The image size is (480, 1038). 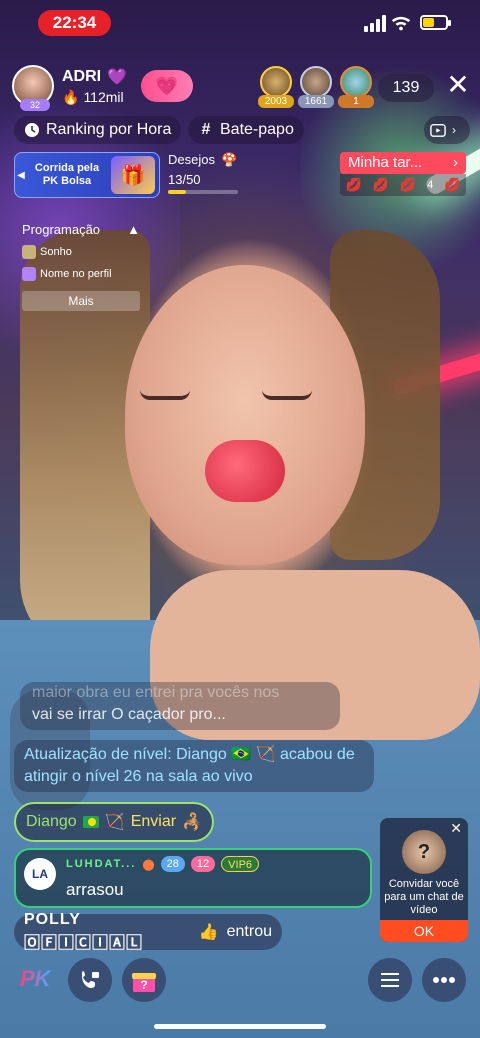 What do you see at coordinates (401, 23) in the screenshot?
I see `wifi-icon` at bounding box center [401, 23].